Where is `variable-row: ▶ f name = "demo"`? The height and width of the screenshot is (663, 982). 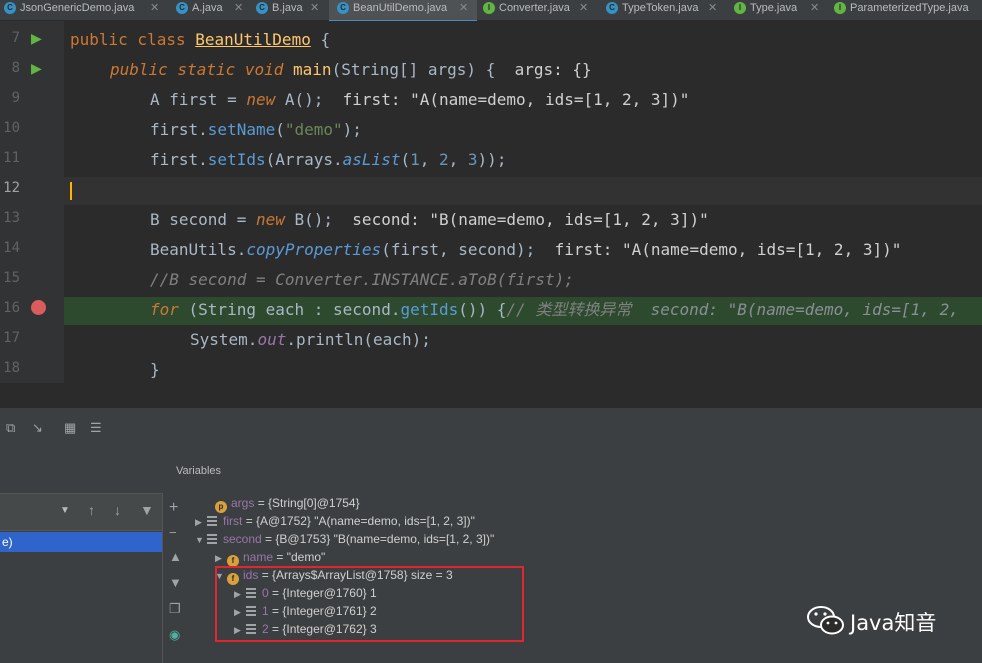
variable-row: ▶ f name = "demo" is located at coordinates (270, 557).